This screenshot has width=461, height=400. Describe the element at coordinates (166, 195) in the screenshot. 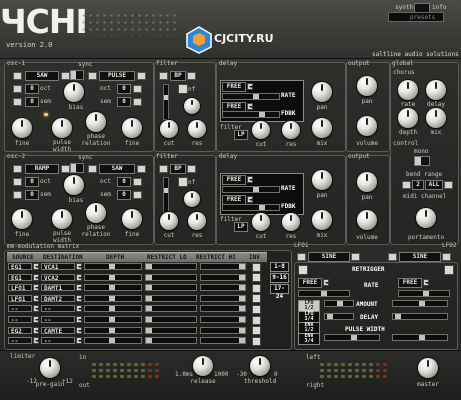

I see `filter2-env-slider` at that location.